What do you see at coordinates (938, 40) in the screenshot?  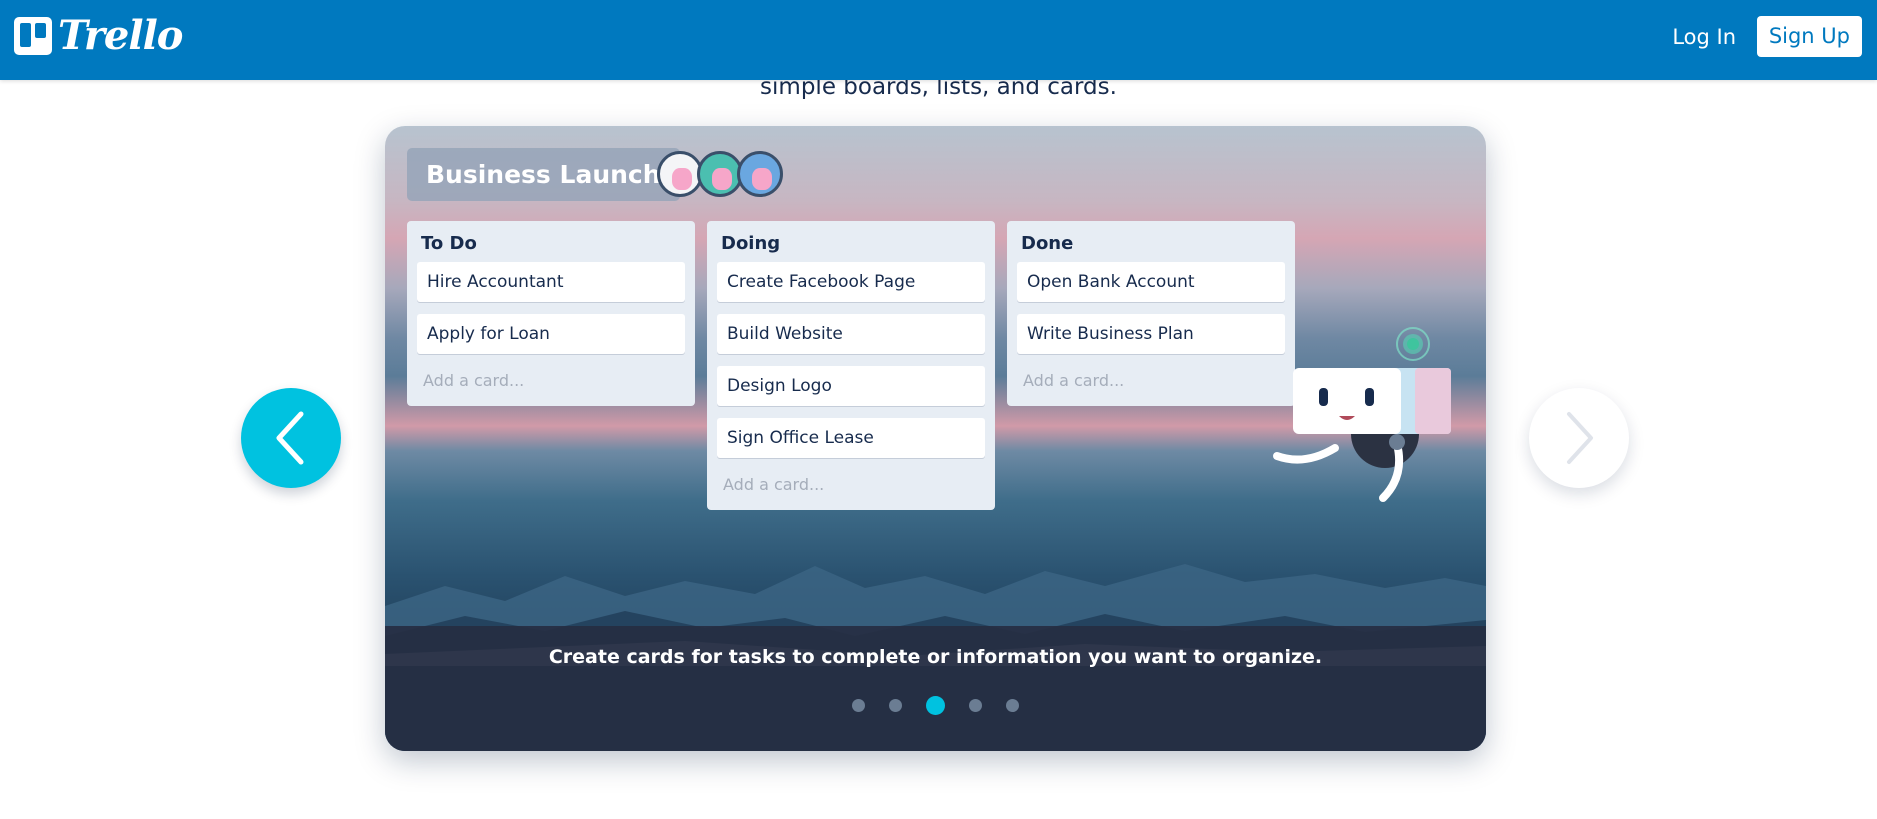 I see `top-navigation: Trello Log In Sign Up` at bounding box center [938, 40].